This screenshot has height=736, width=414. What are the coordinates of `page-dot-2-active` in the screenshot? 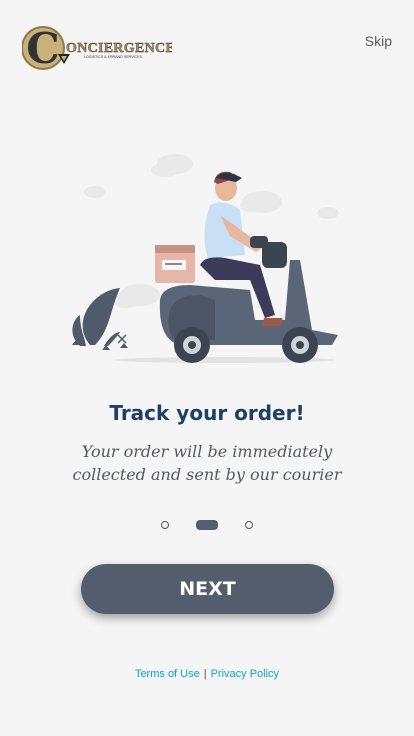 It's located at (207, 525).